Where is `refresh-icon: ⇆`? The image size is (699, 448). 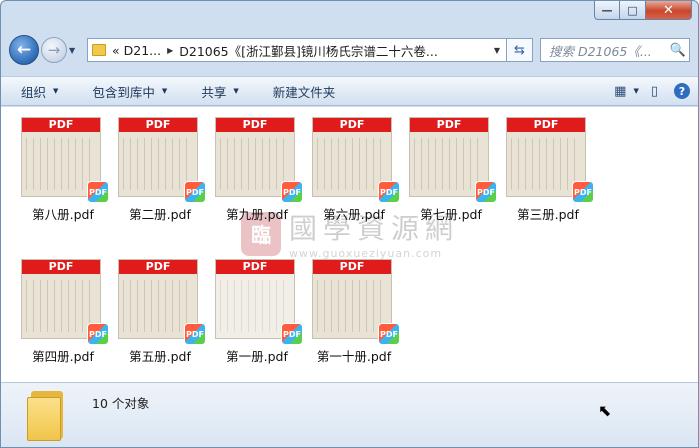 refresh-icon: ⇆ is located at coordinates (519, 50).